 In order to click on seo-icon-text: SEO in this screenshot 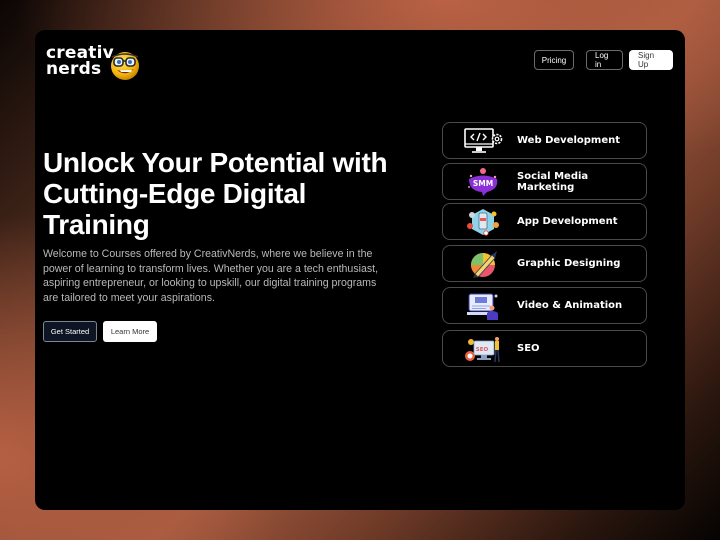, I will do `click(482, 350)`.